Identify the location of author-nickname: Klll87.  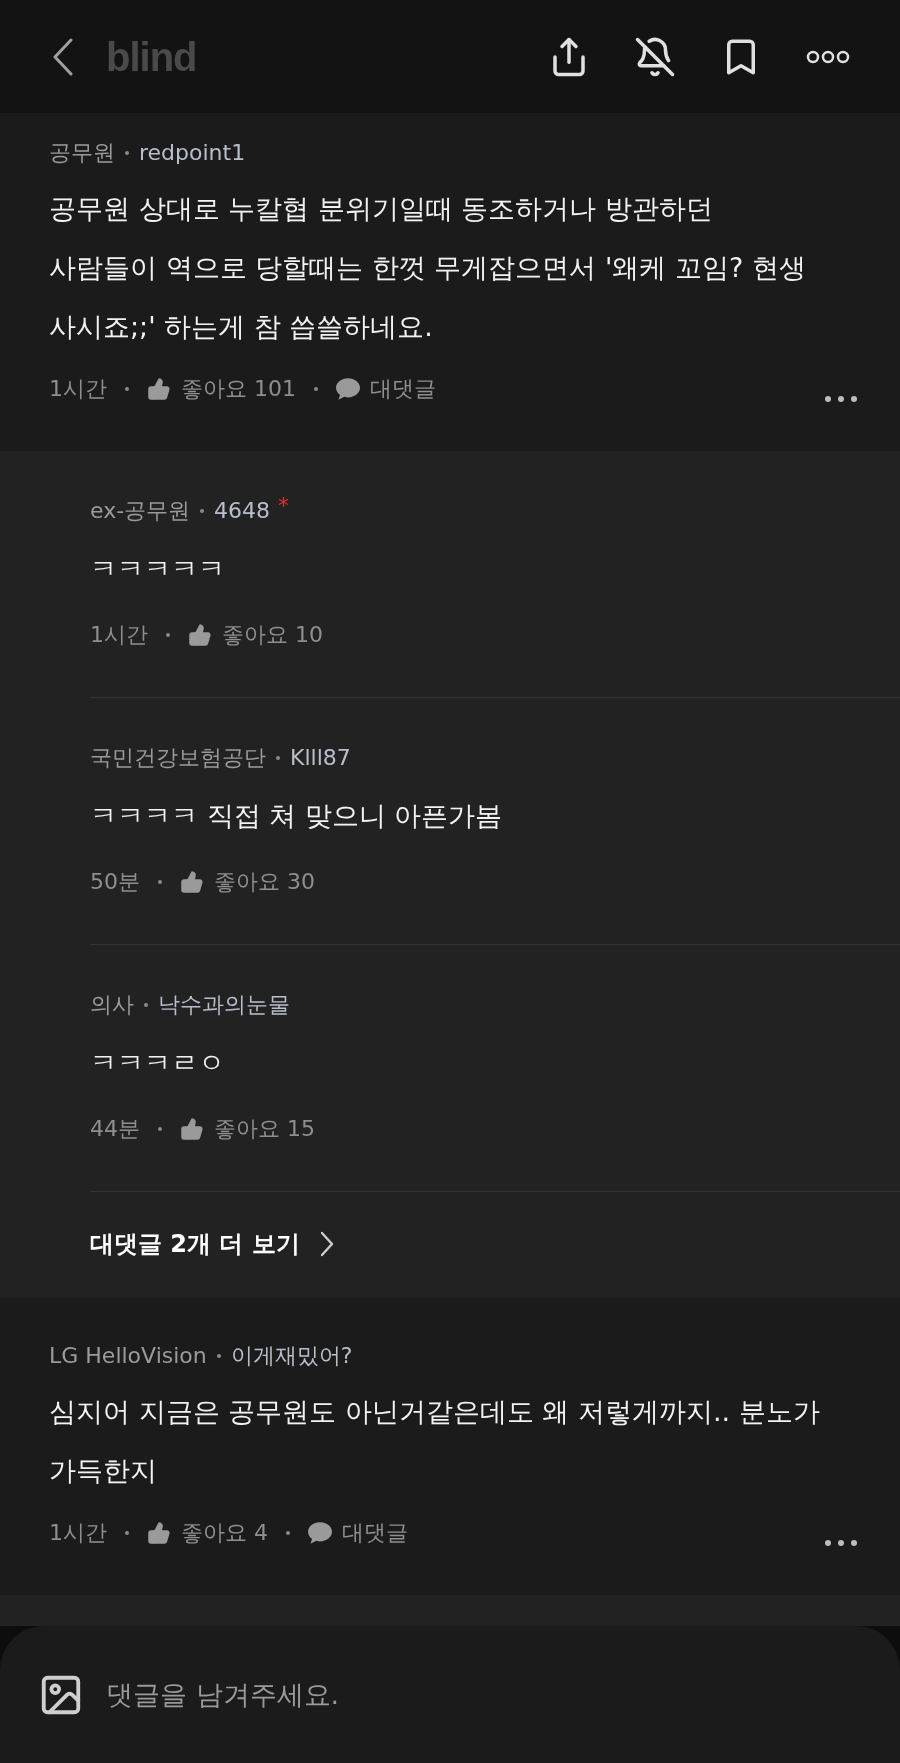
(320, 758).